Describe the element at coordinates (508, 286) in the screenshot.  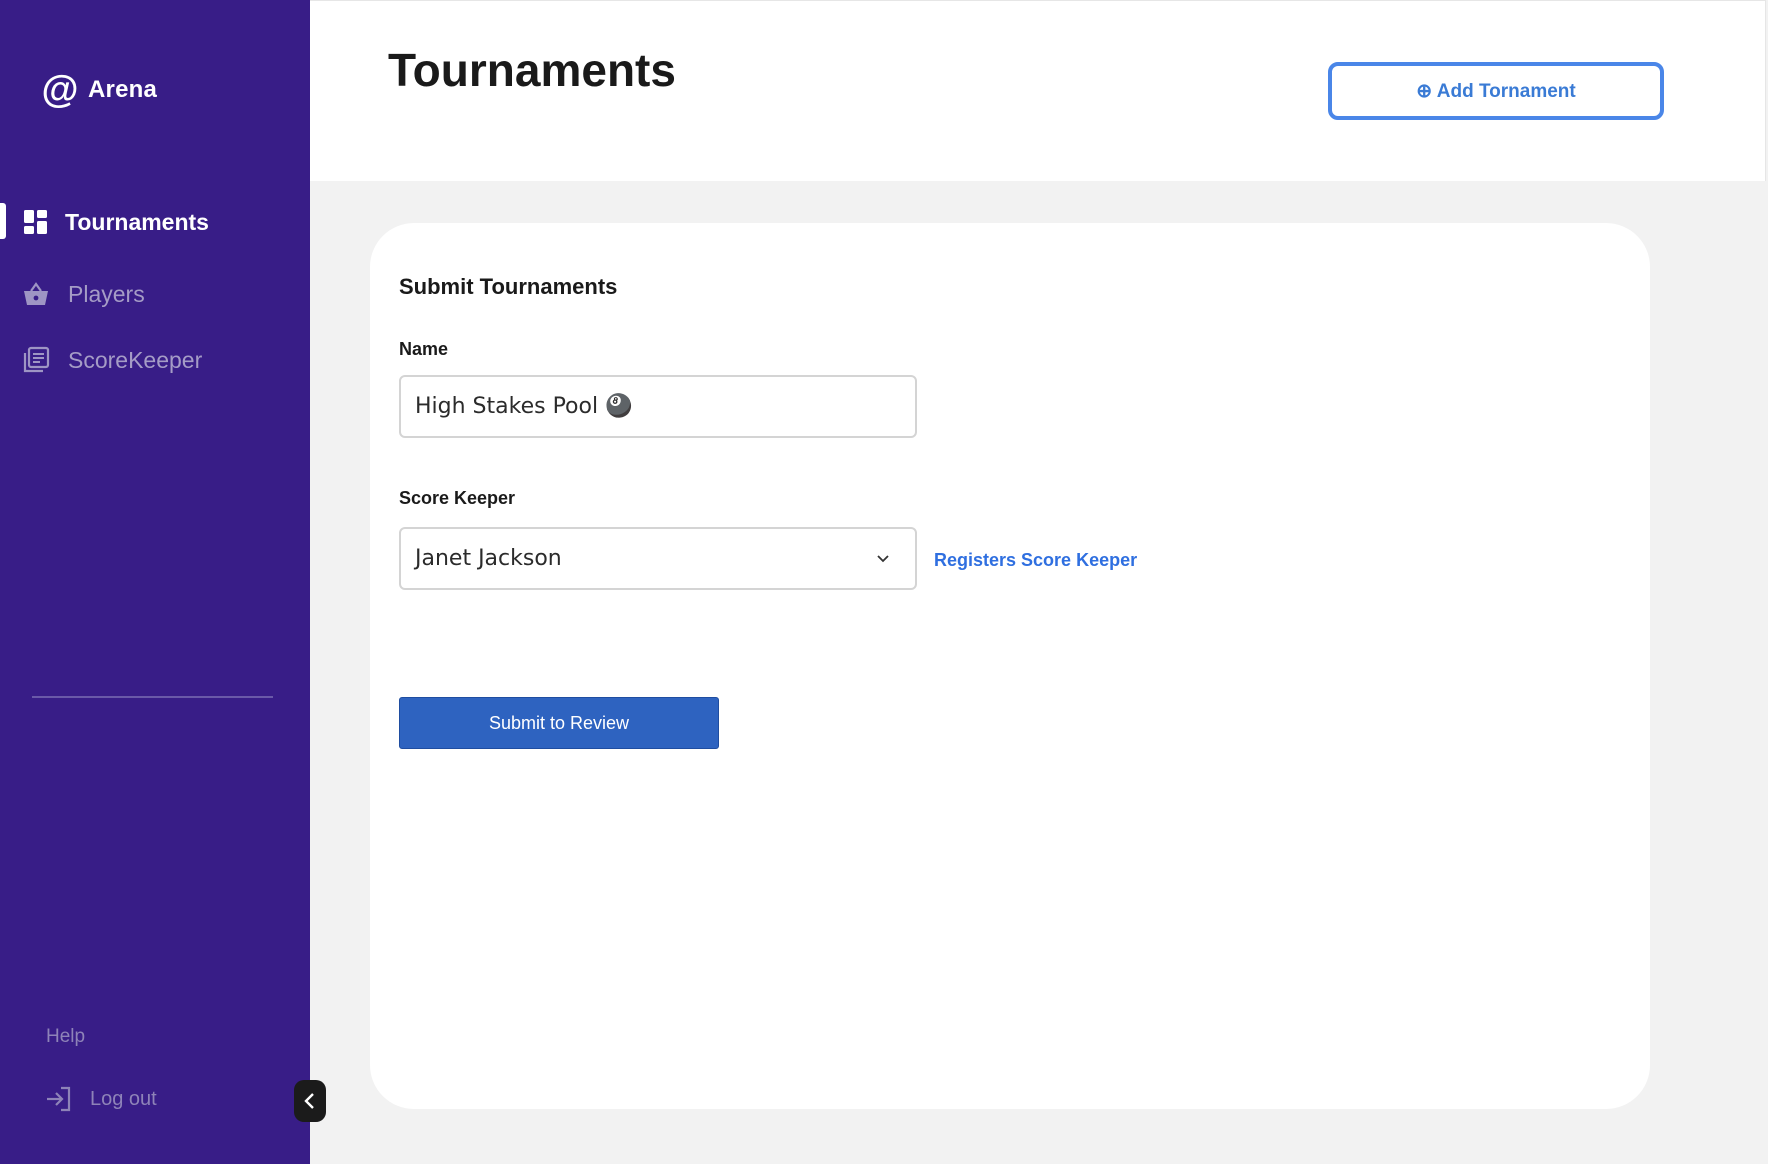
I see `card-title: Submit Tournaments` at that location.